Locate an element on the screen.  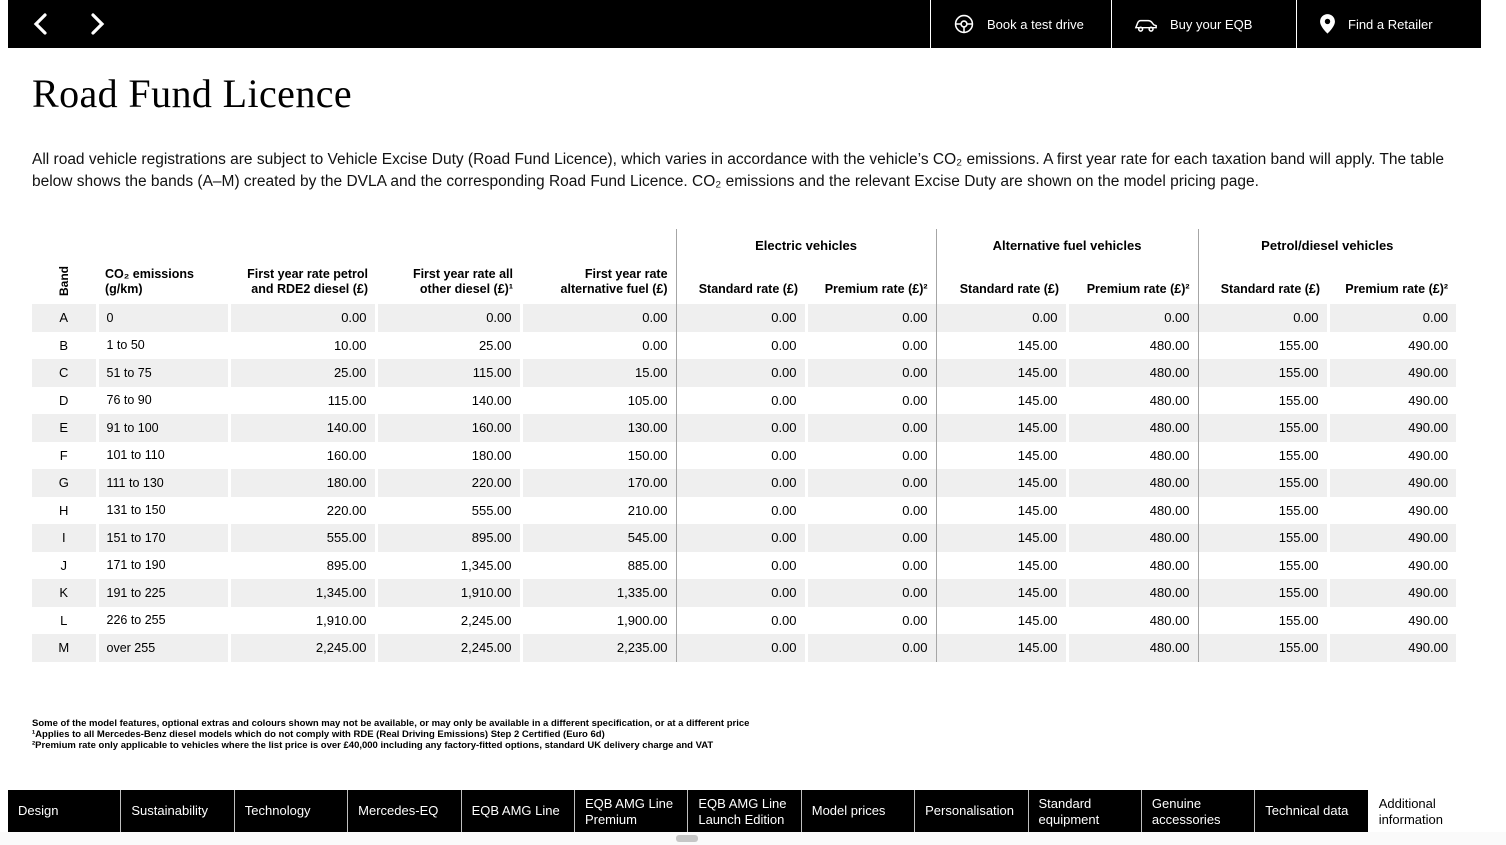
table-cell: 105.00 is located at coordinates (598, 400).